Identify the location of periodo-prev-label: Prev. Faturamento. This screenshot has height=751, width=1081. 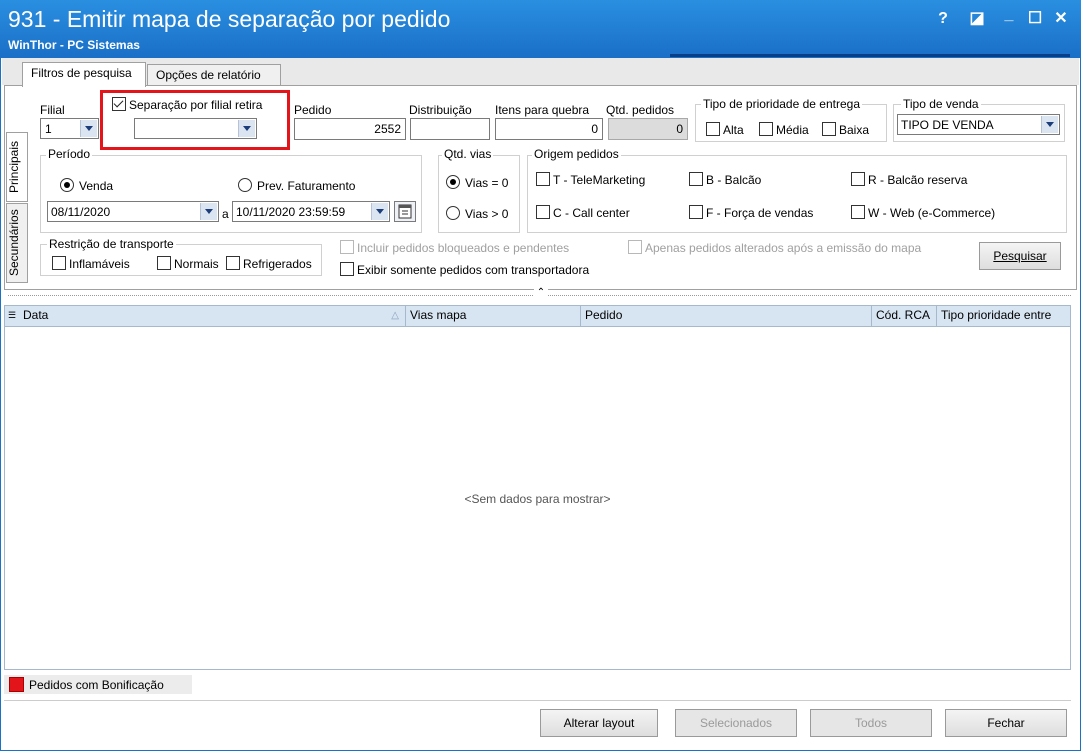
(306, 186).